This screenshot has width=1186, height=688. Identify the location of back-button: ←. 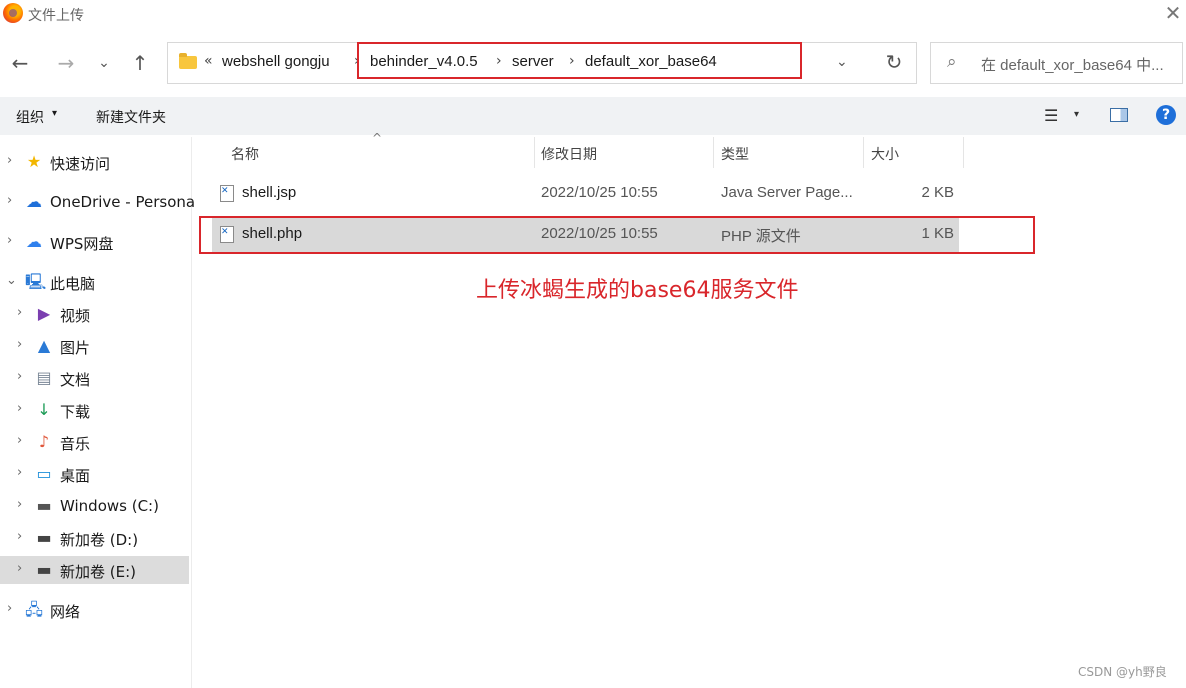
(20, 63).